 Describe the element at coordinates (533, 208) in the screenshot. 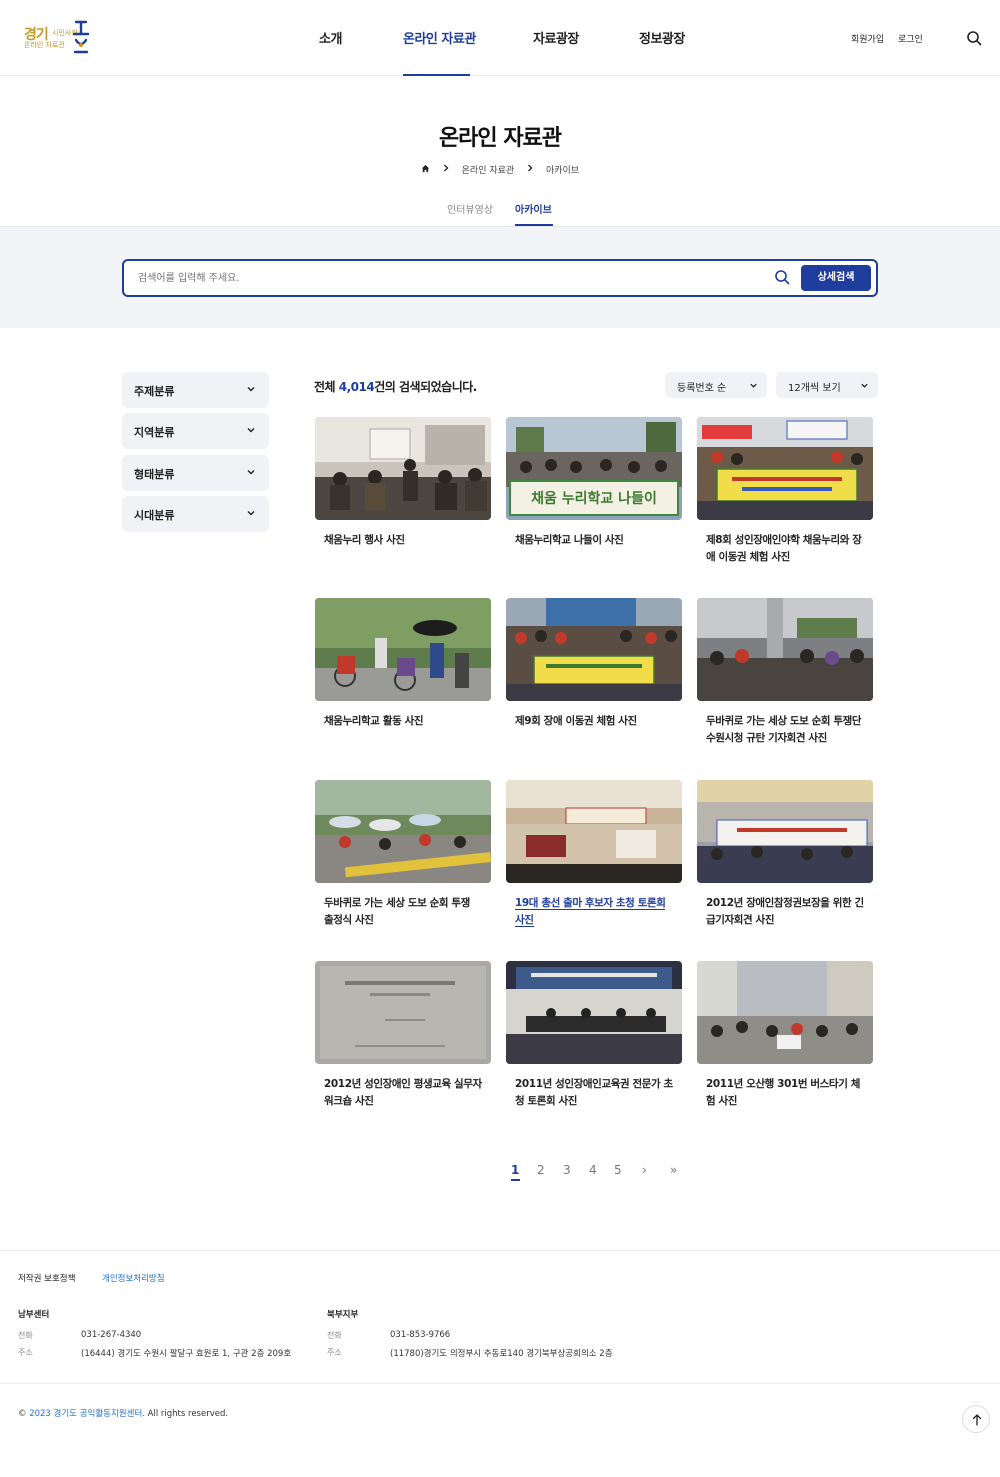

I see `tab-archive: 아카이브` at that location.